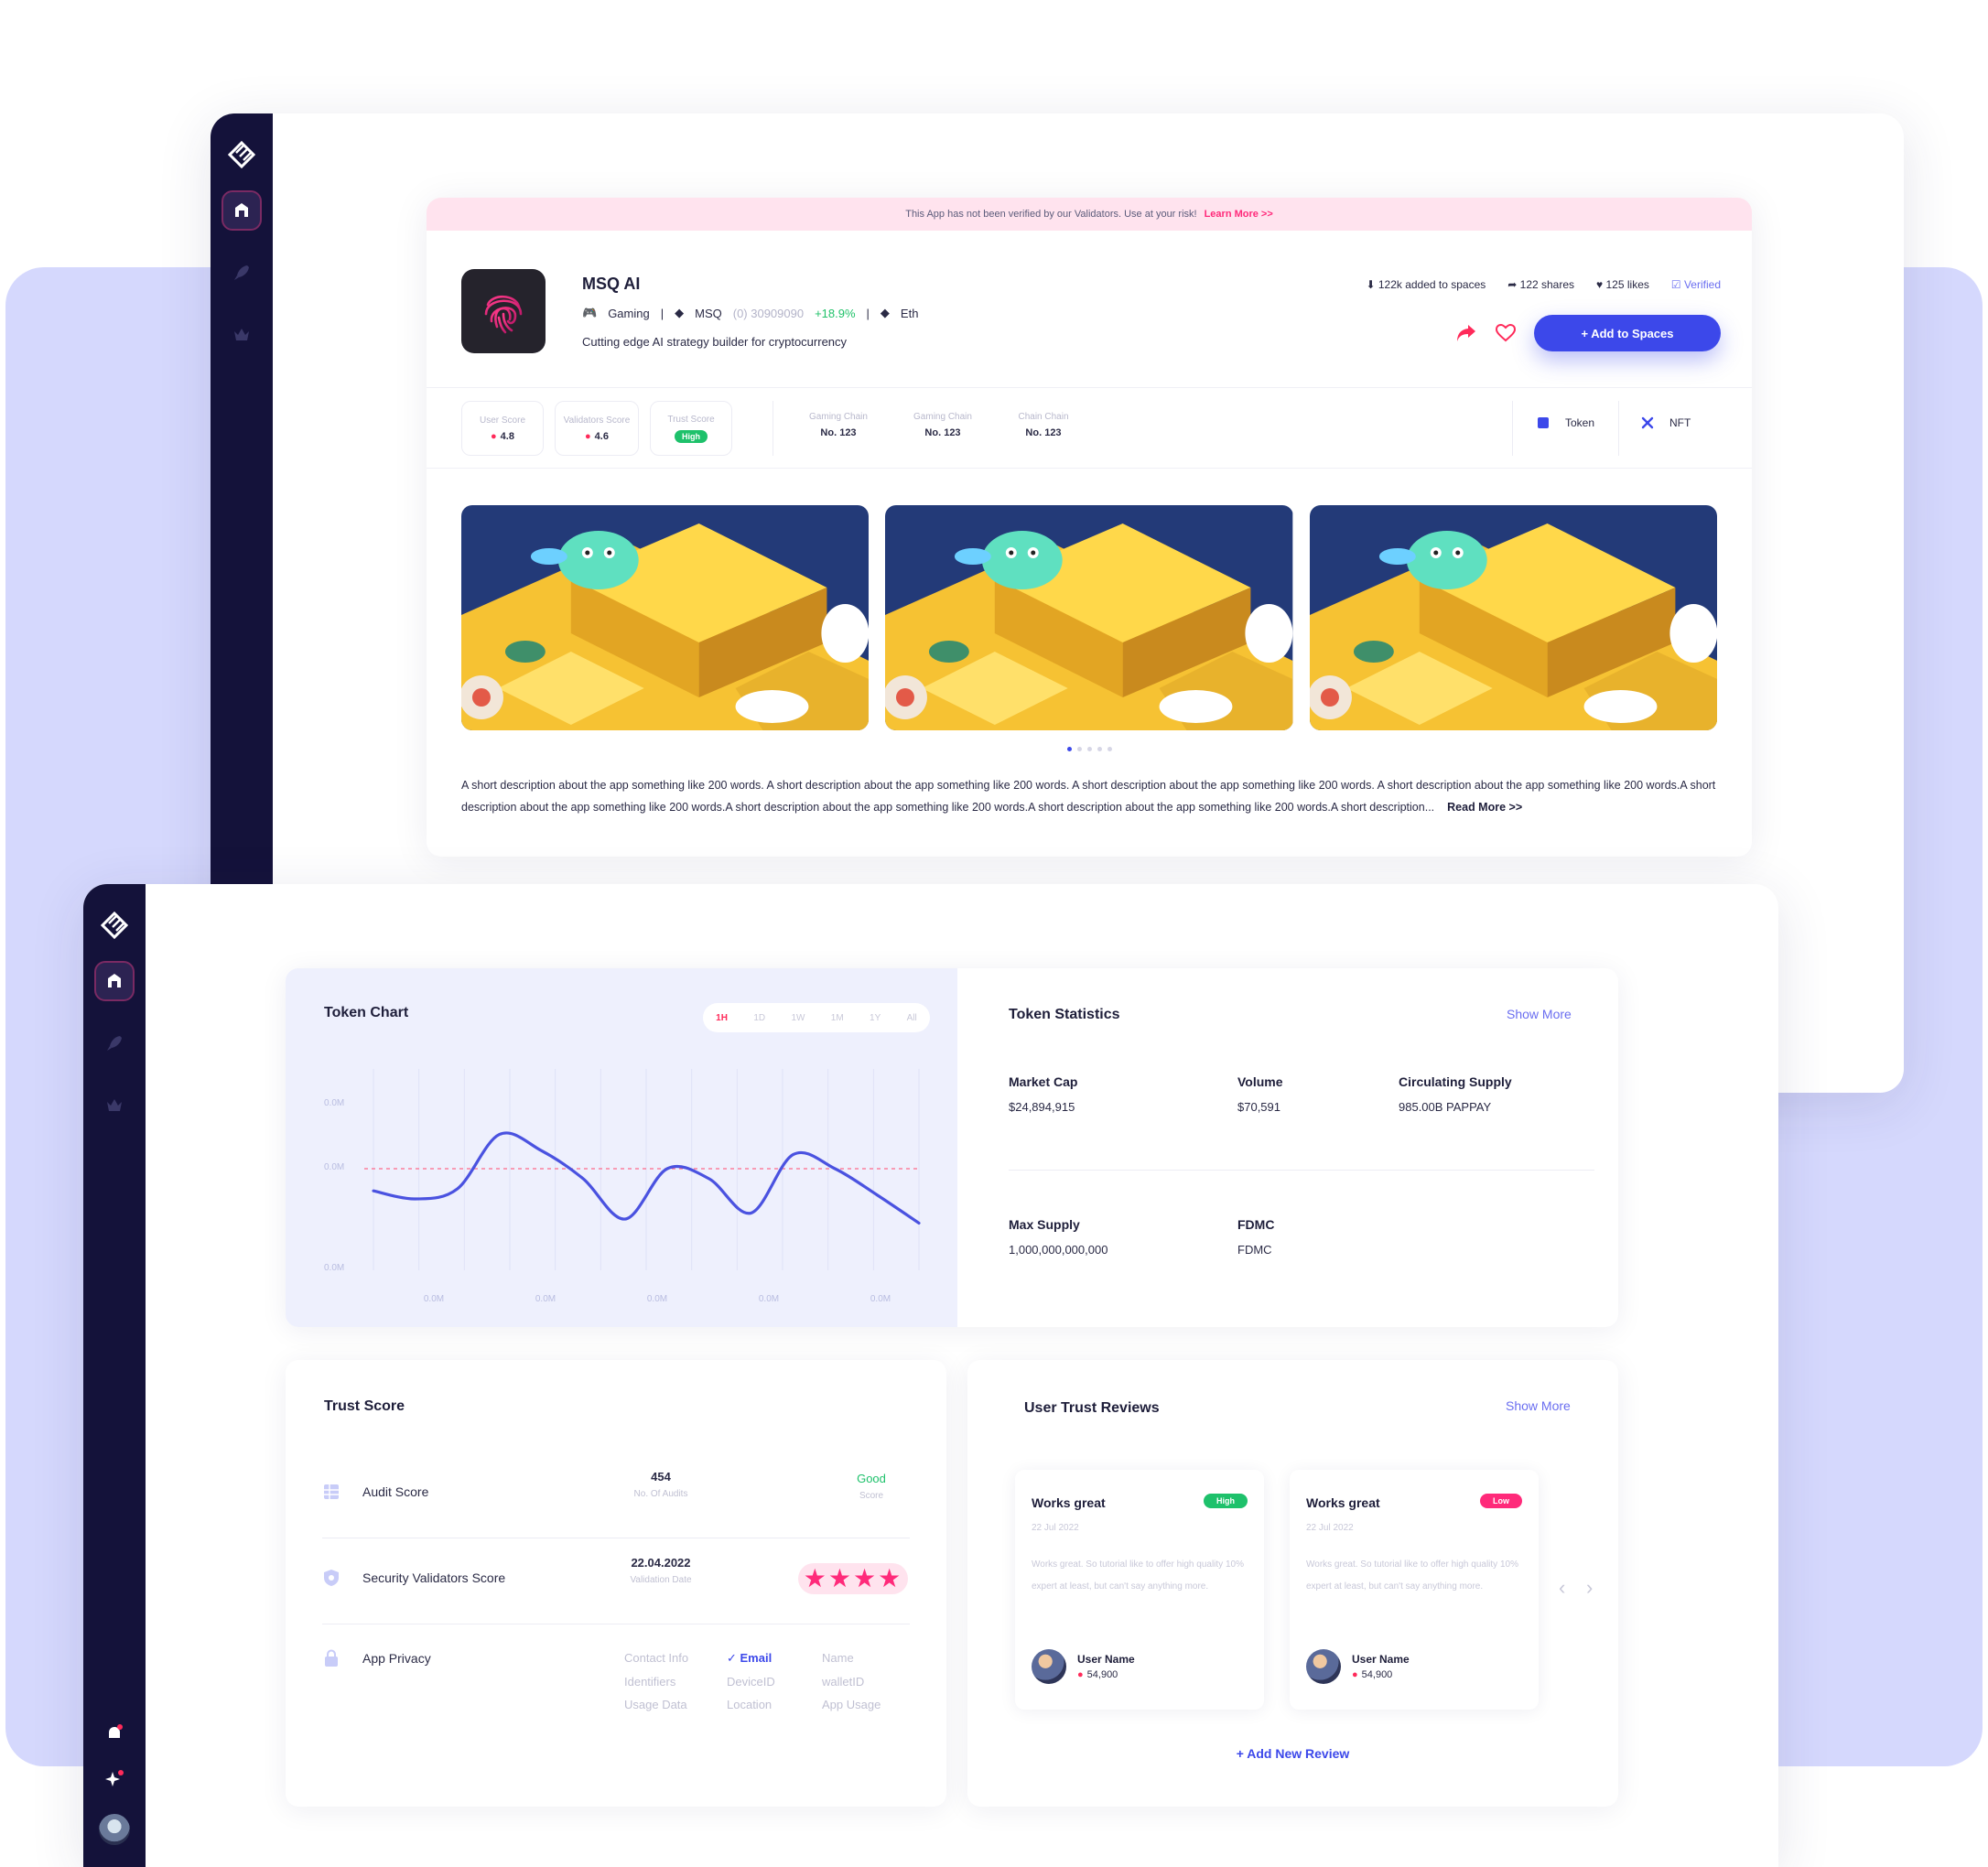  What do you see at coordinates (691, 429) in the screenshot?
I see `trust-score-box: Trust Score High` at bounding box center [691, 429].